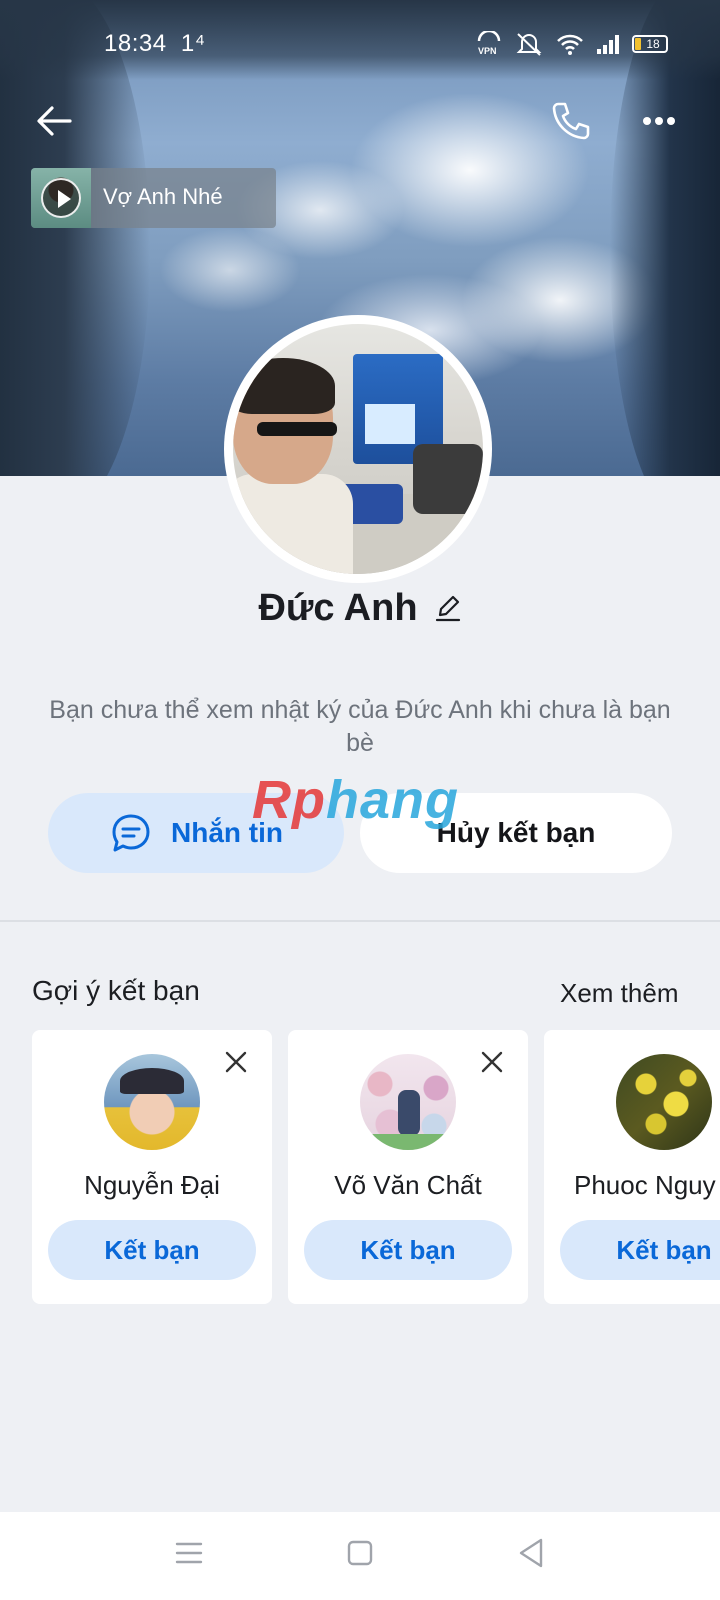 This screenshot has height=1600, width=720. I want to click on recents-menu-icon, so click(189, 1553).